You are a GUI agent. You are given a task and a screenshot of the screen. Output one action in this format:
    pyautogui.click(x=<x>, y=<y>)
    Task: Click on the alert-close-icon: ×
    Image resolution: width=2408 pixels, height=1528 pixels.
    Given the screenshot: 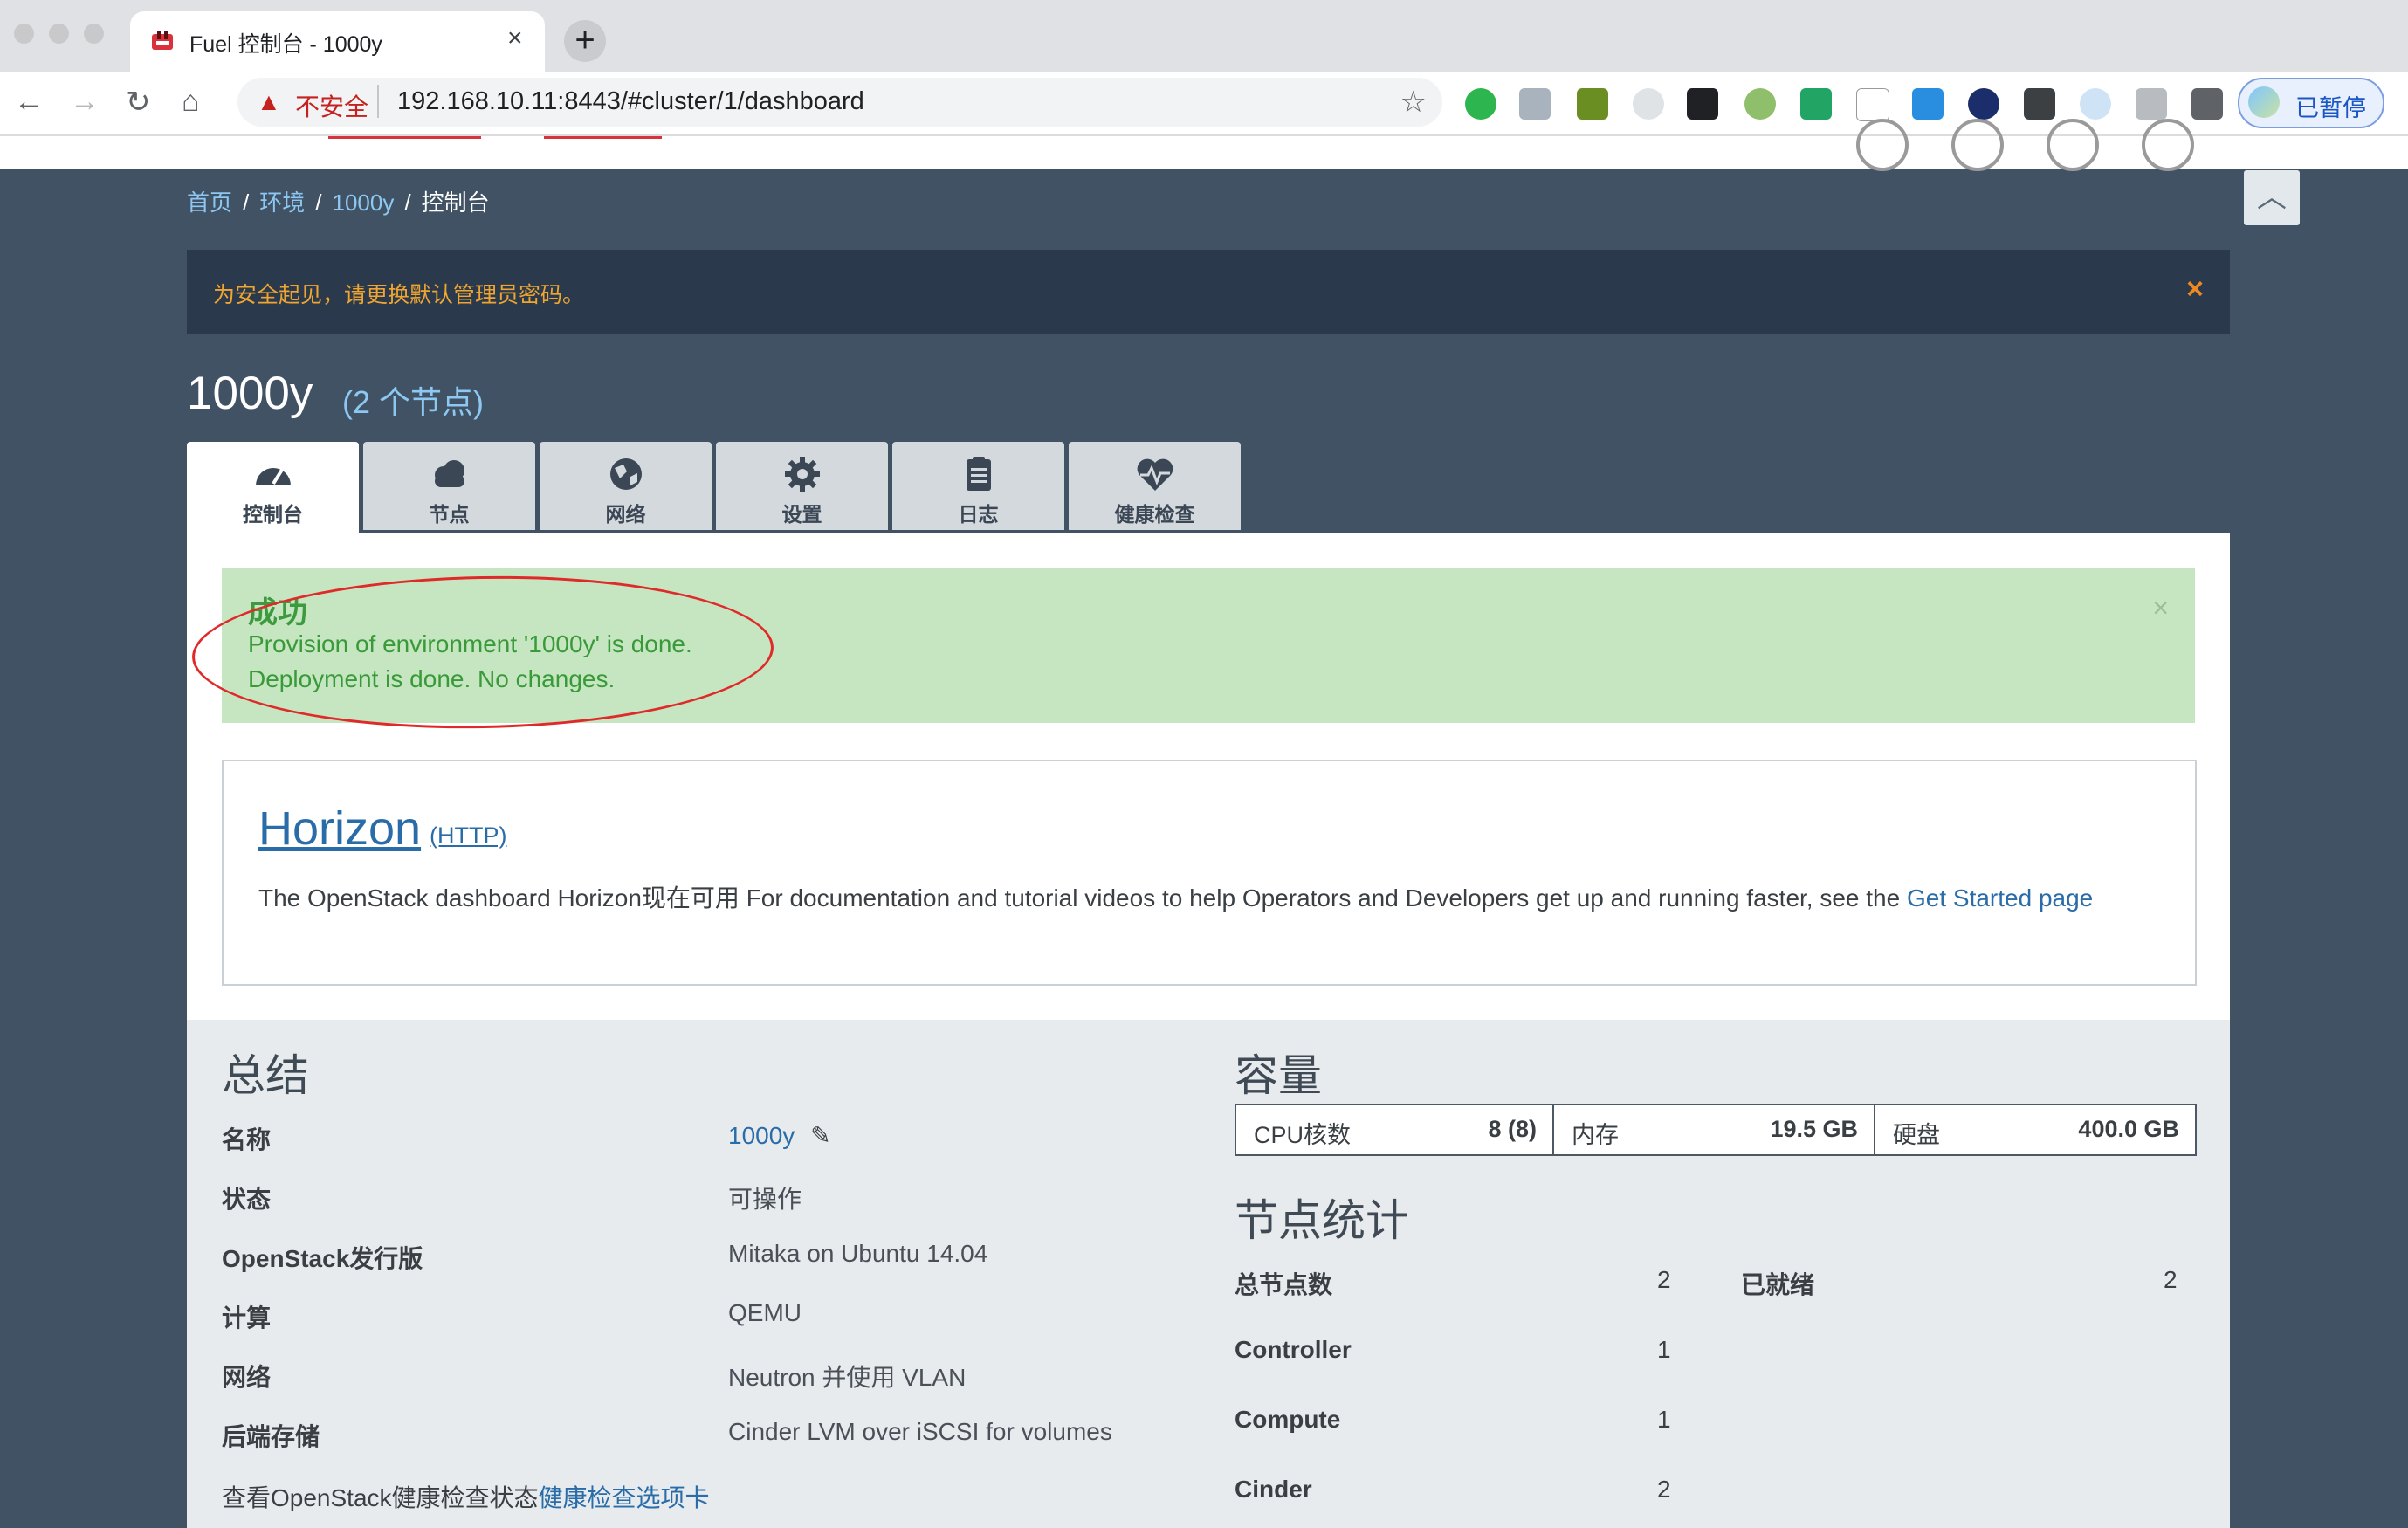 What is the action you would take?
    pyautogui.click(x=2195, y=289)
    